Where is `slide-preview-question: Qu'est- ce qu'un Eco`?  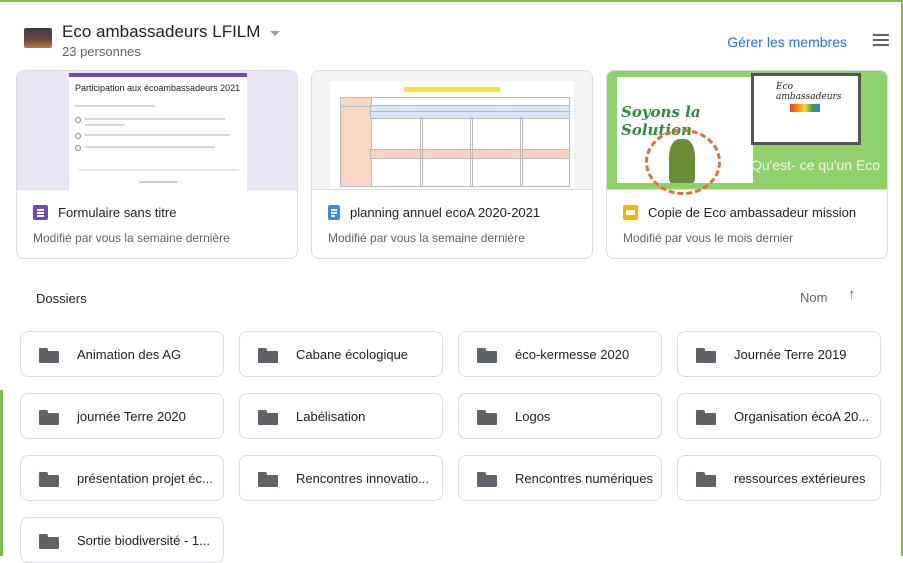 slide-preview-question: Qu'est- ce qu'un Eco is located at coordinates (816, 165).